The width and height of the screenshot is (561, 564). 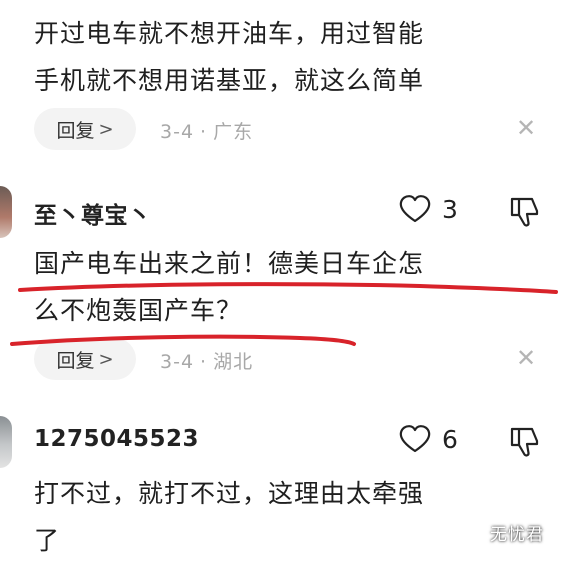 I want to click on username: 1275045523, so click(x=116, y=439).